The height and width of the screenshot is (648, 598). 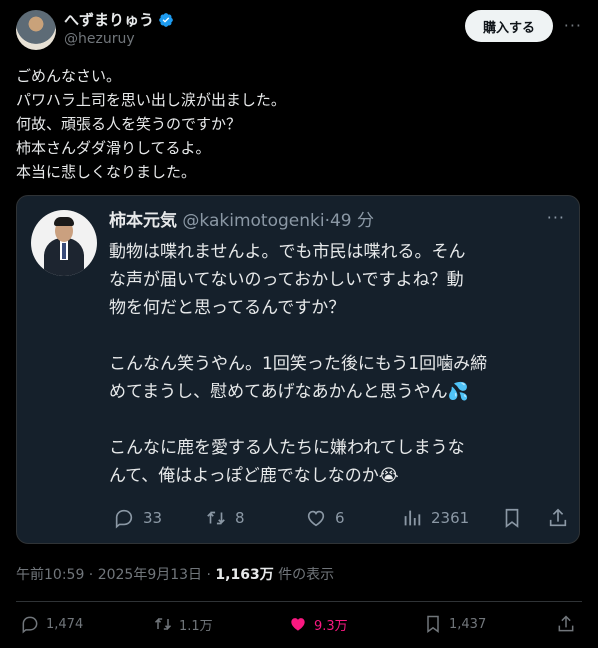 I want to click on share-button, so click(x=569, y=624).